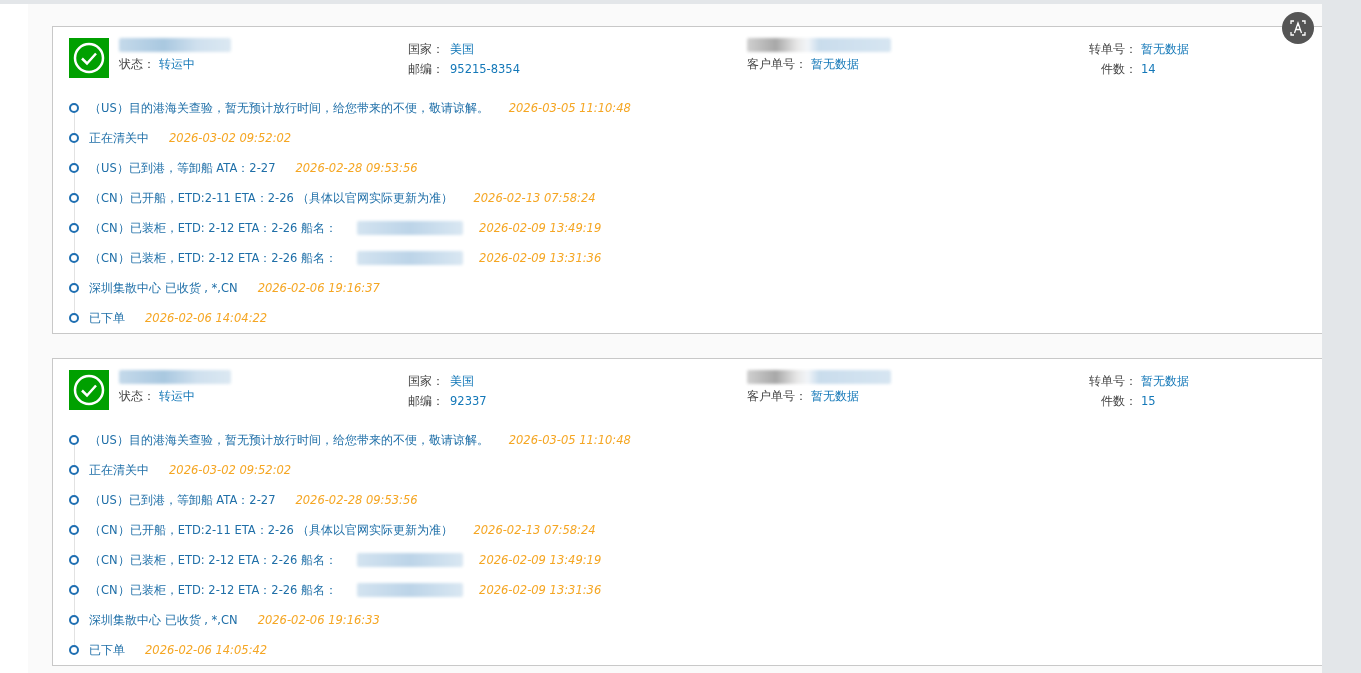 The height and width of the screenshot is (673, 1361). Describe the element at coordinates (468, 401) in the screenshot. I see `field-value: 92337` at that location.